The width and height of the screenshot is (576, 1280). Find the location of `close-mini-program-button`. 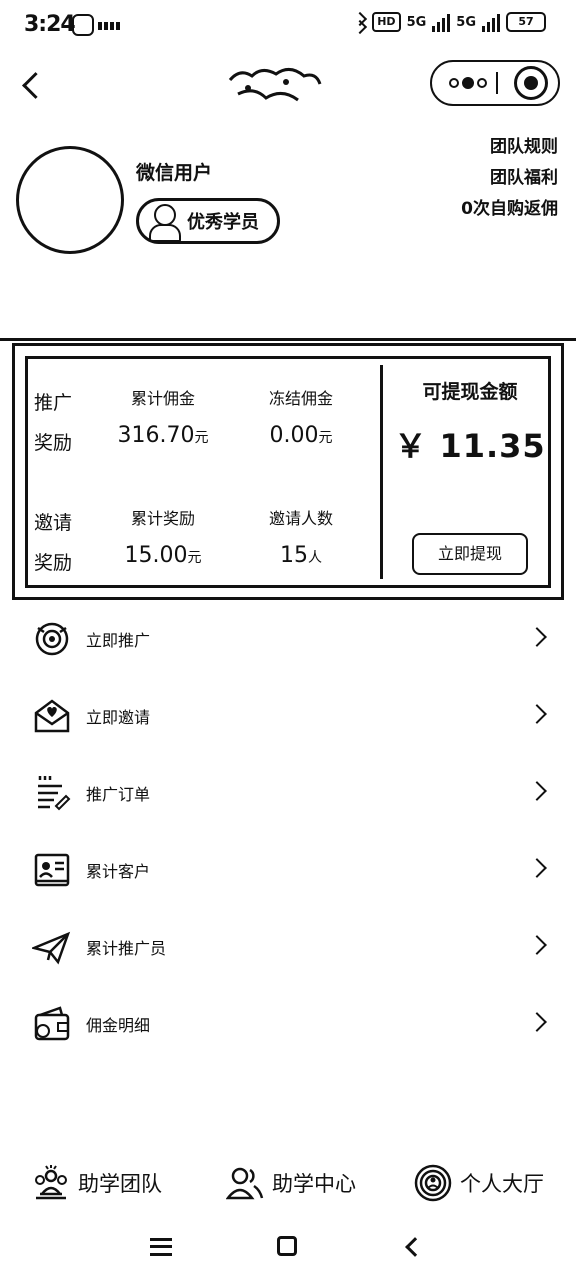

close-mini-program-button is located at coordinates (531, 83).